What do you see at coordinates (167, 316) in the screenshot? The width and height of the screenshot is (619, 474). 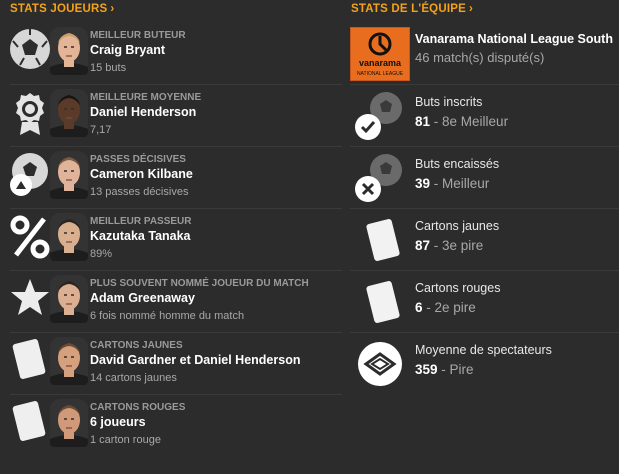 I see `stat-value: 6 fois nommé homme du match` at bounding box center [167, 316].